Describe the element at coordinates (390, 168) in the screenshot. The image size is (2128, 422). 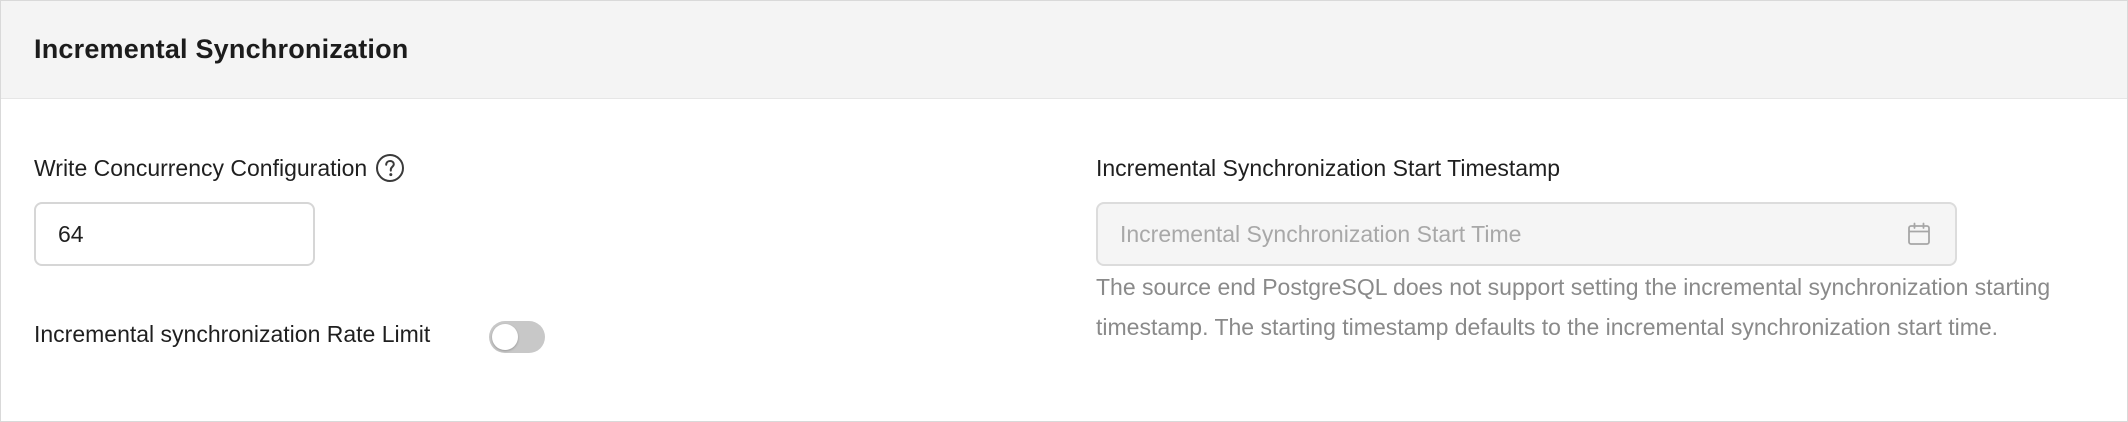
I see `question-circle-icon` at that location.